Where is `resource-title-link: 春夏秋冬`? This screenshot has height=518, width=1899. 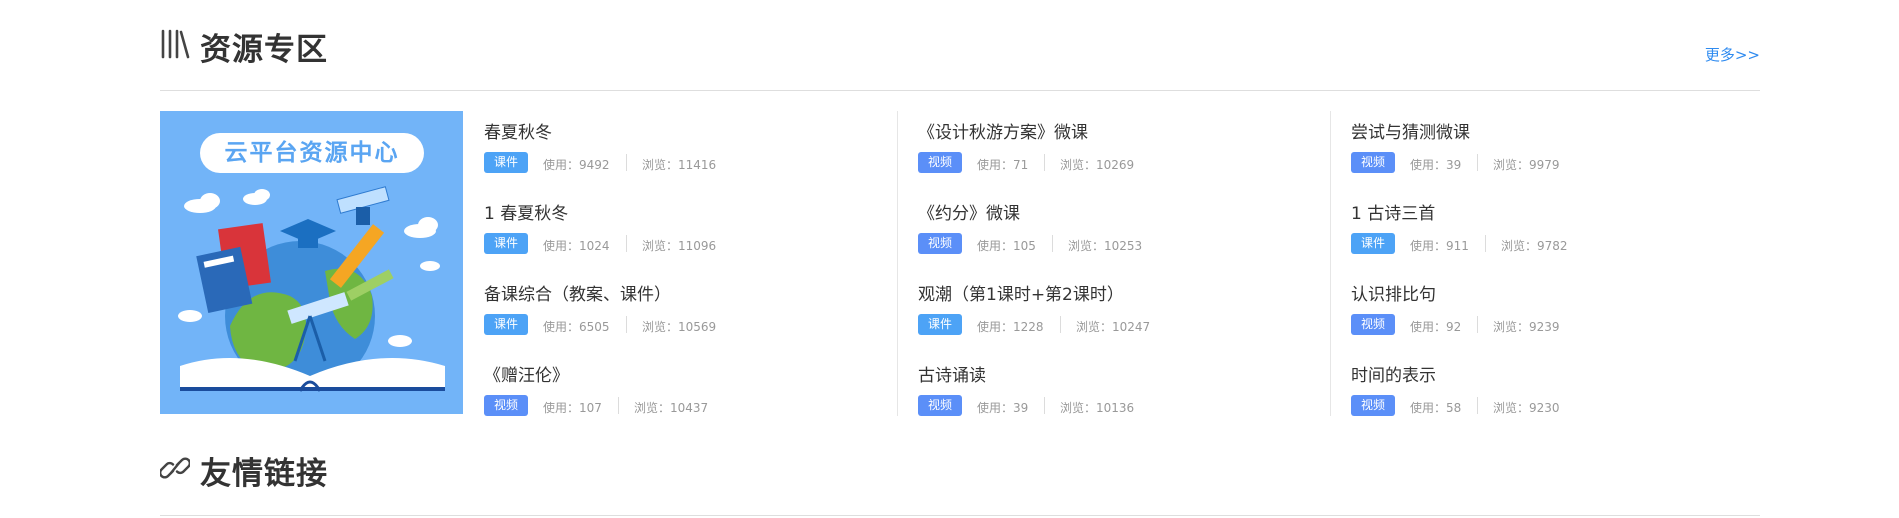
resource-title-link: 春夏秋冬 is located at coordinates (518, 130).